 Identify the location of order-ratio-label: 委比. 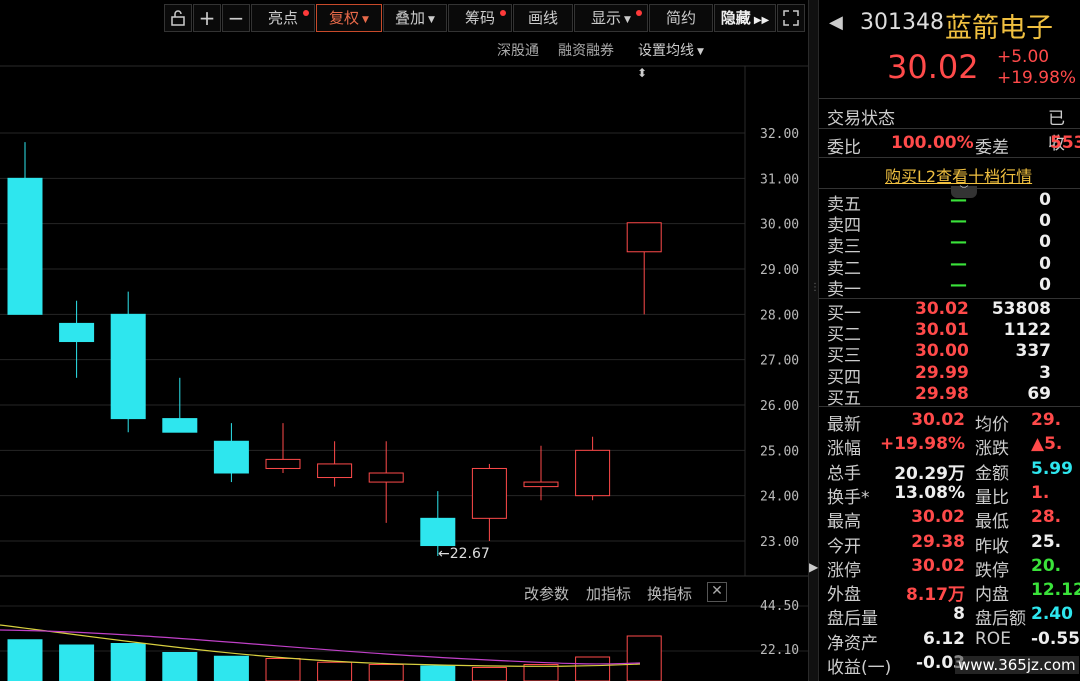
(844, 148).